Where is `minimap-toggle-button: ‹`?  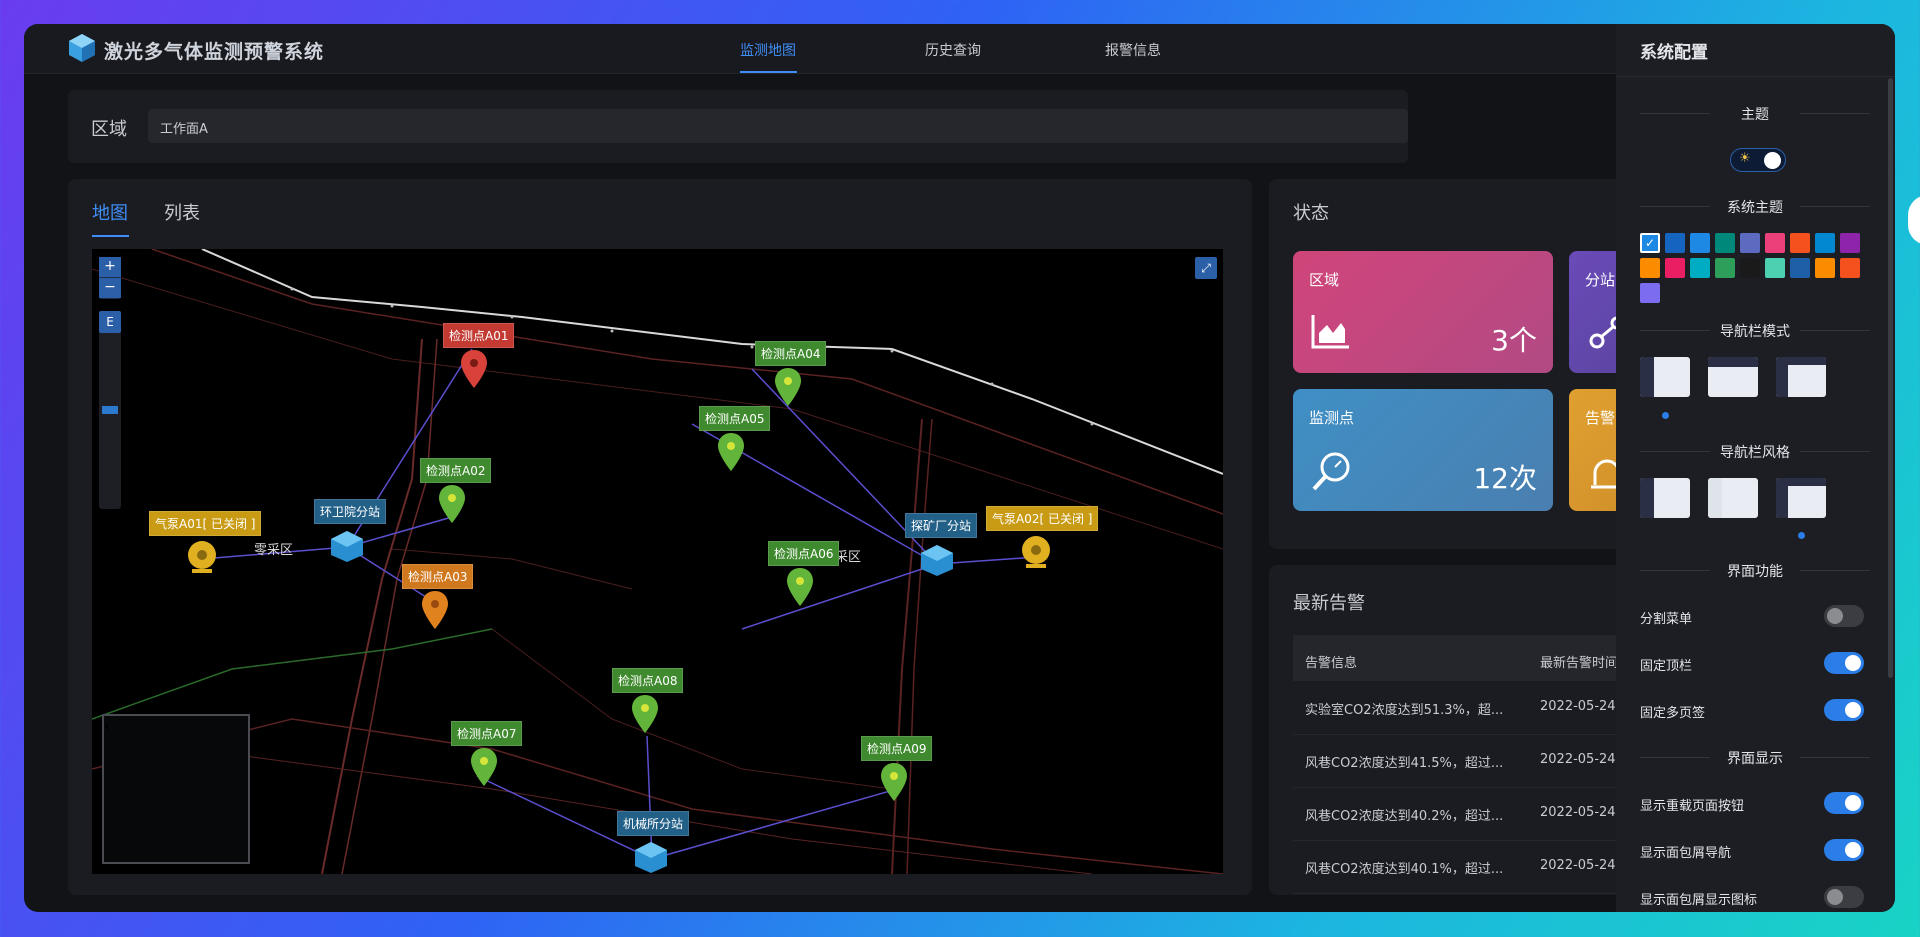 minimap-toggle-button: ‹ is located at coordinates (176, 789).